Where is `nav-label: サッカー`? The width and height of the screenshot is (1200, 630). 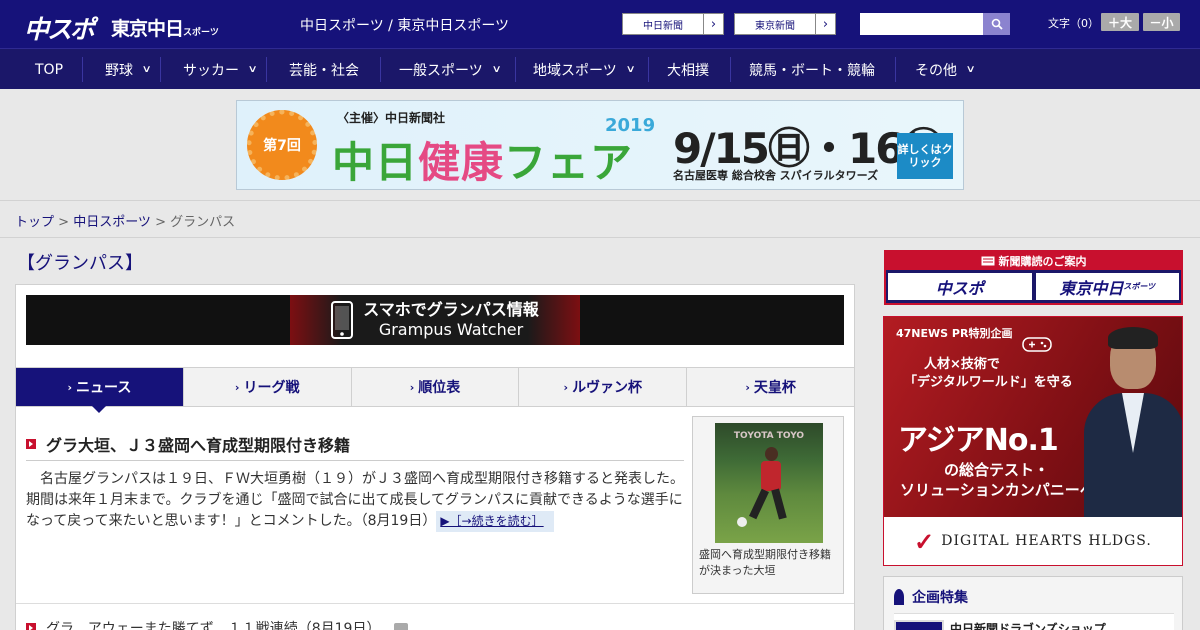
nav-label: サッカー is located at coordinates (211, 70).